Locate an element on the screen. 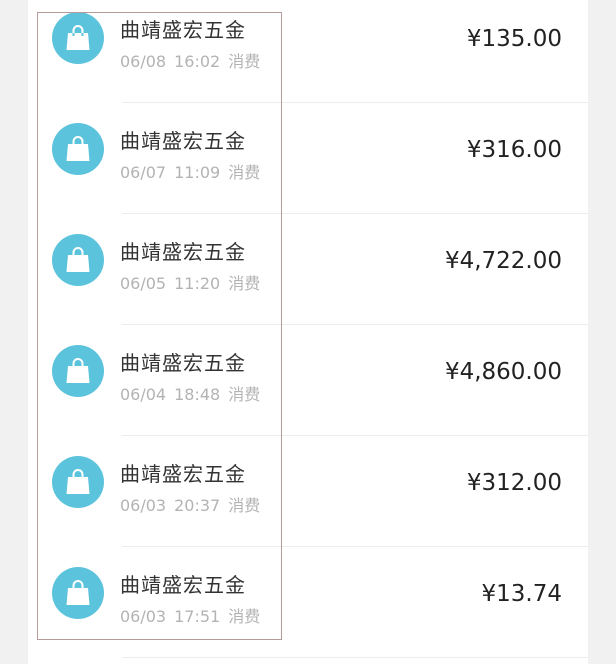  transaction-amount: ¥13.74 is located at coordinates (521, 594).